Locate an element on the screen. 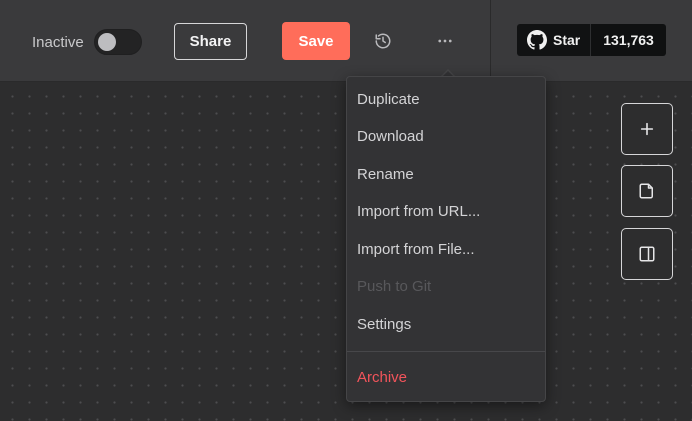 This screenshot has width=692, height=421. menu-item-duplicate: Duplicate is located at coordinates (388, 100).